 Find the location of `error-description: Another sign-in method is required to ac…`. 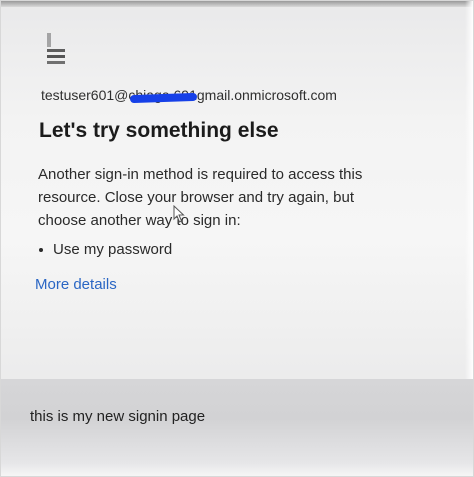

error-description: Another sign-in method is required to ac… is located at coordinates (218, 197).